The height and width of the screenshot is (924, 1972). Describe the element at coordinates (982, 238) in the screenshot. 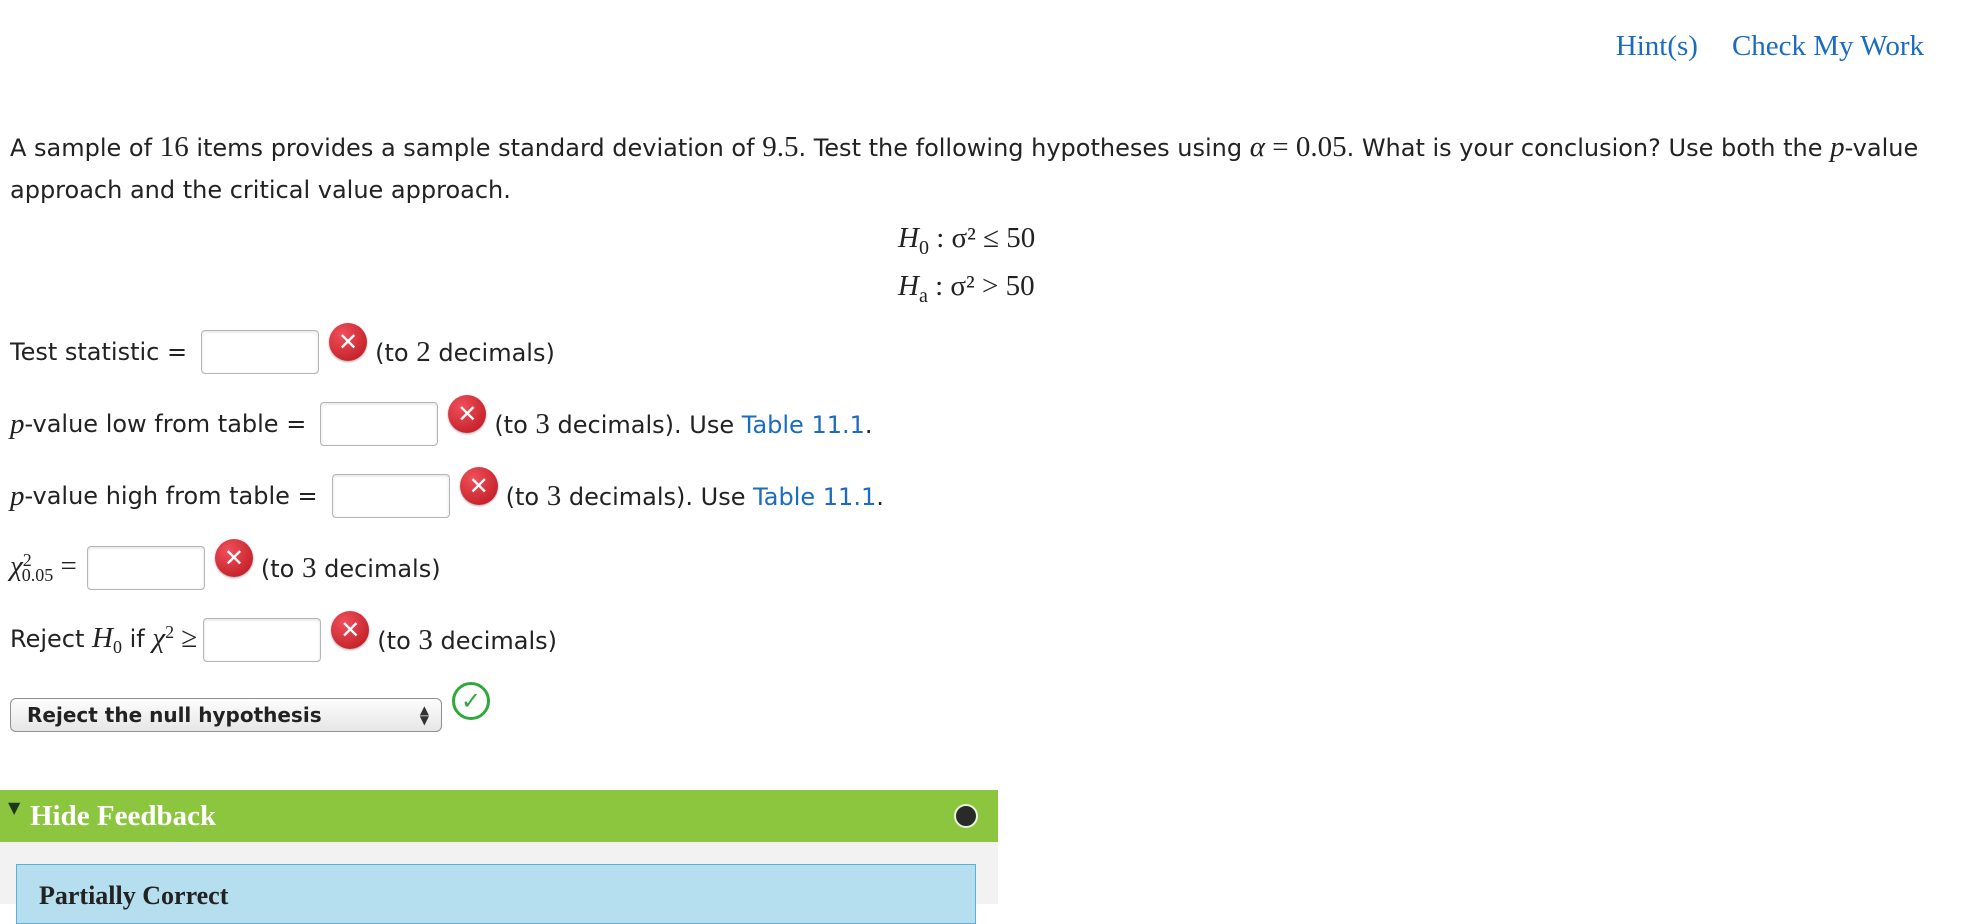

I see `hypothesis-statement: : σ² ≤ 50` at that location.